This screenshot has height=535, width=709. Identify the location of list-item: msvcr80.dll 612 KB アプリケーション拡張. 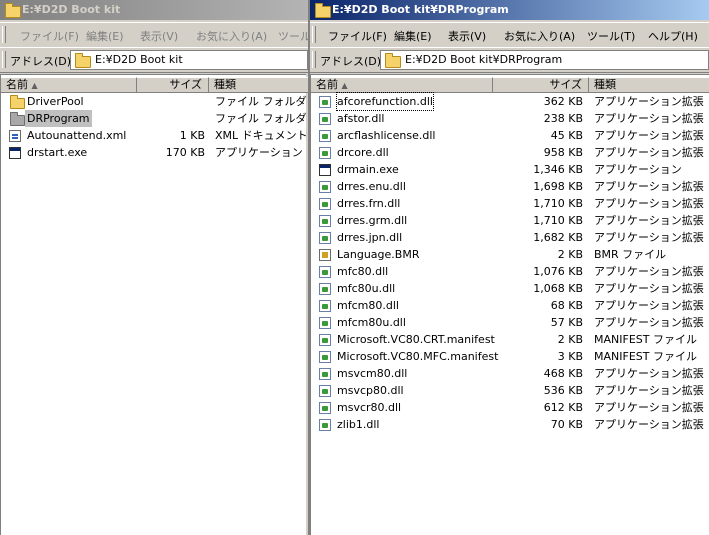
(510, 407).